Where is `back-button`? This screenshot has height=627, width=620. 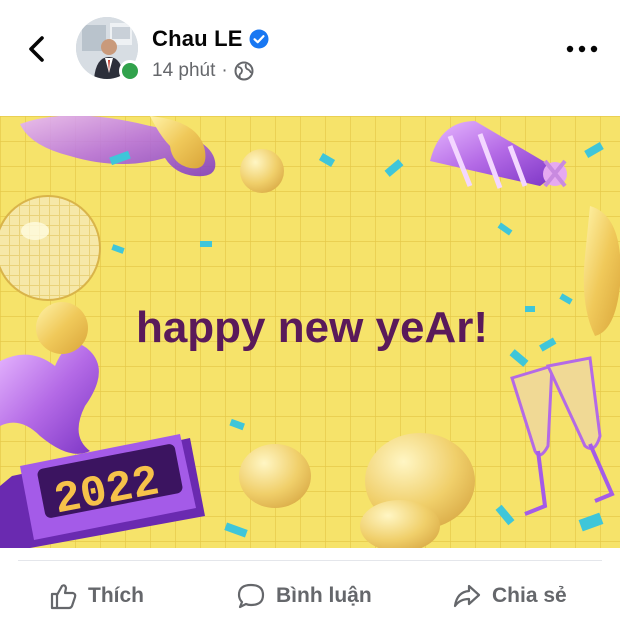 back-button is located at coordinates (37, 49).